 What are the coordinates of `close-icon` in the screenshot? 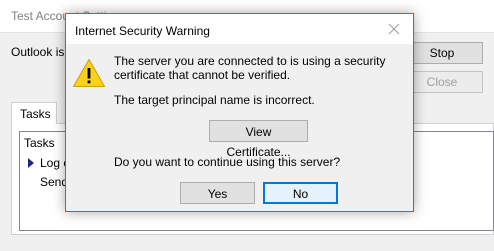 It's located at (394, 29).